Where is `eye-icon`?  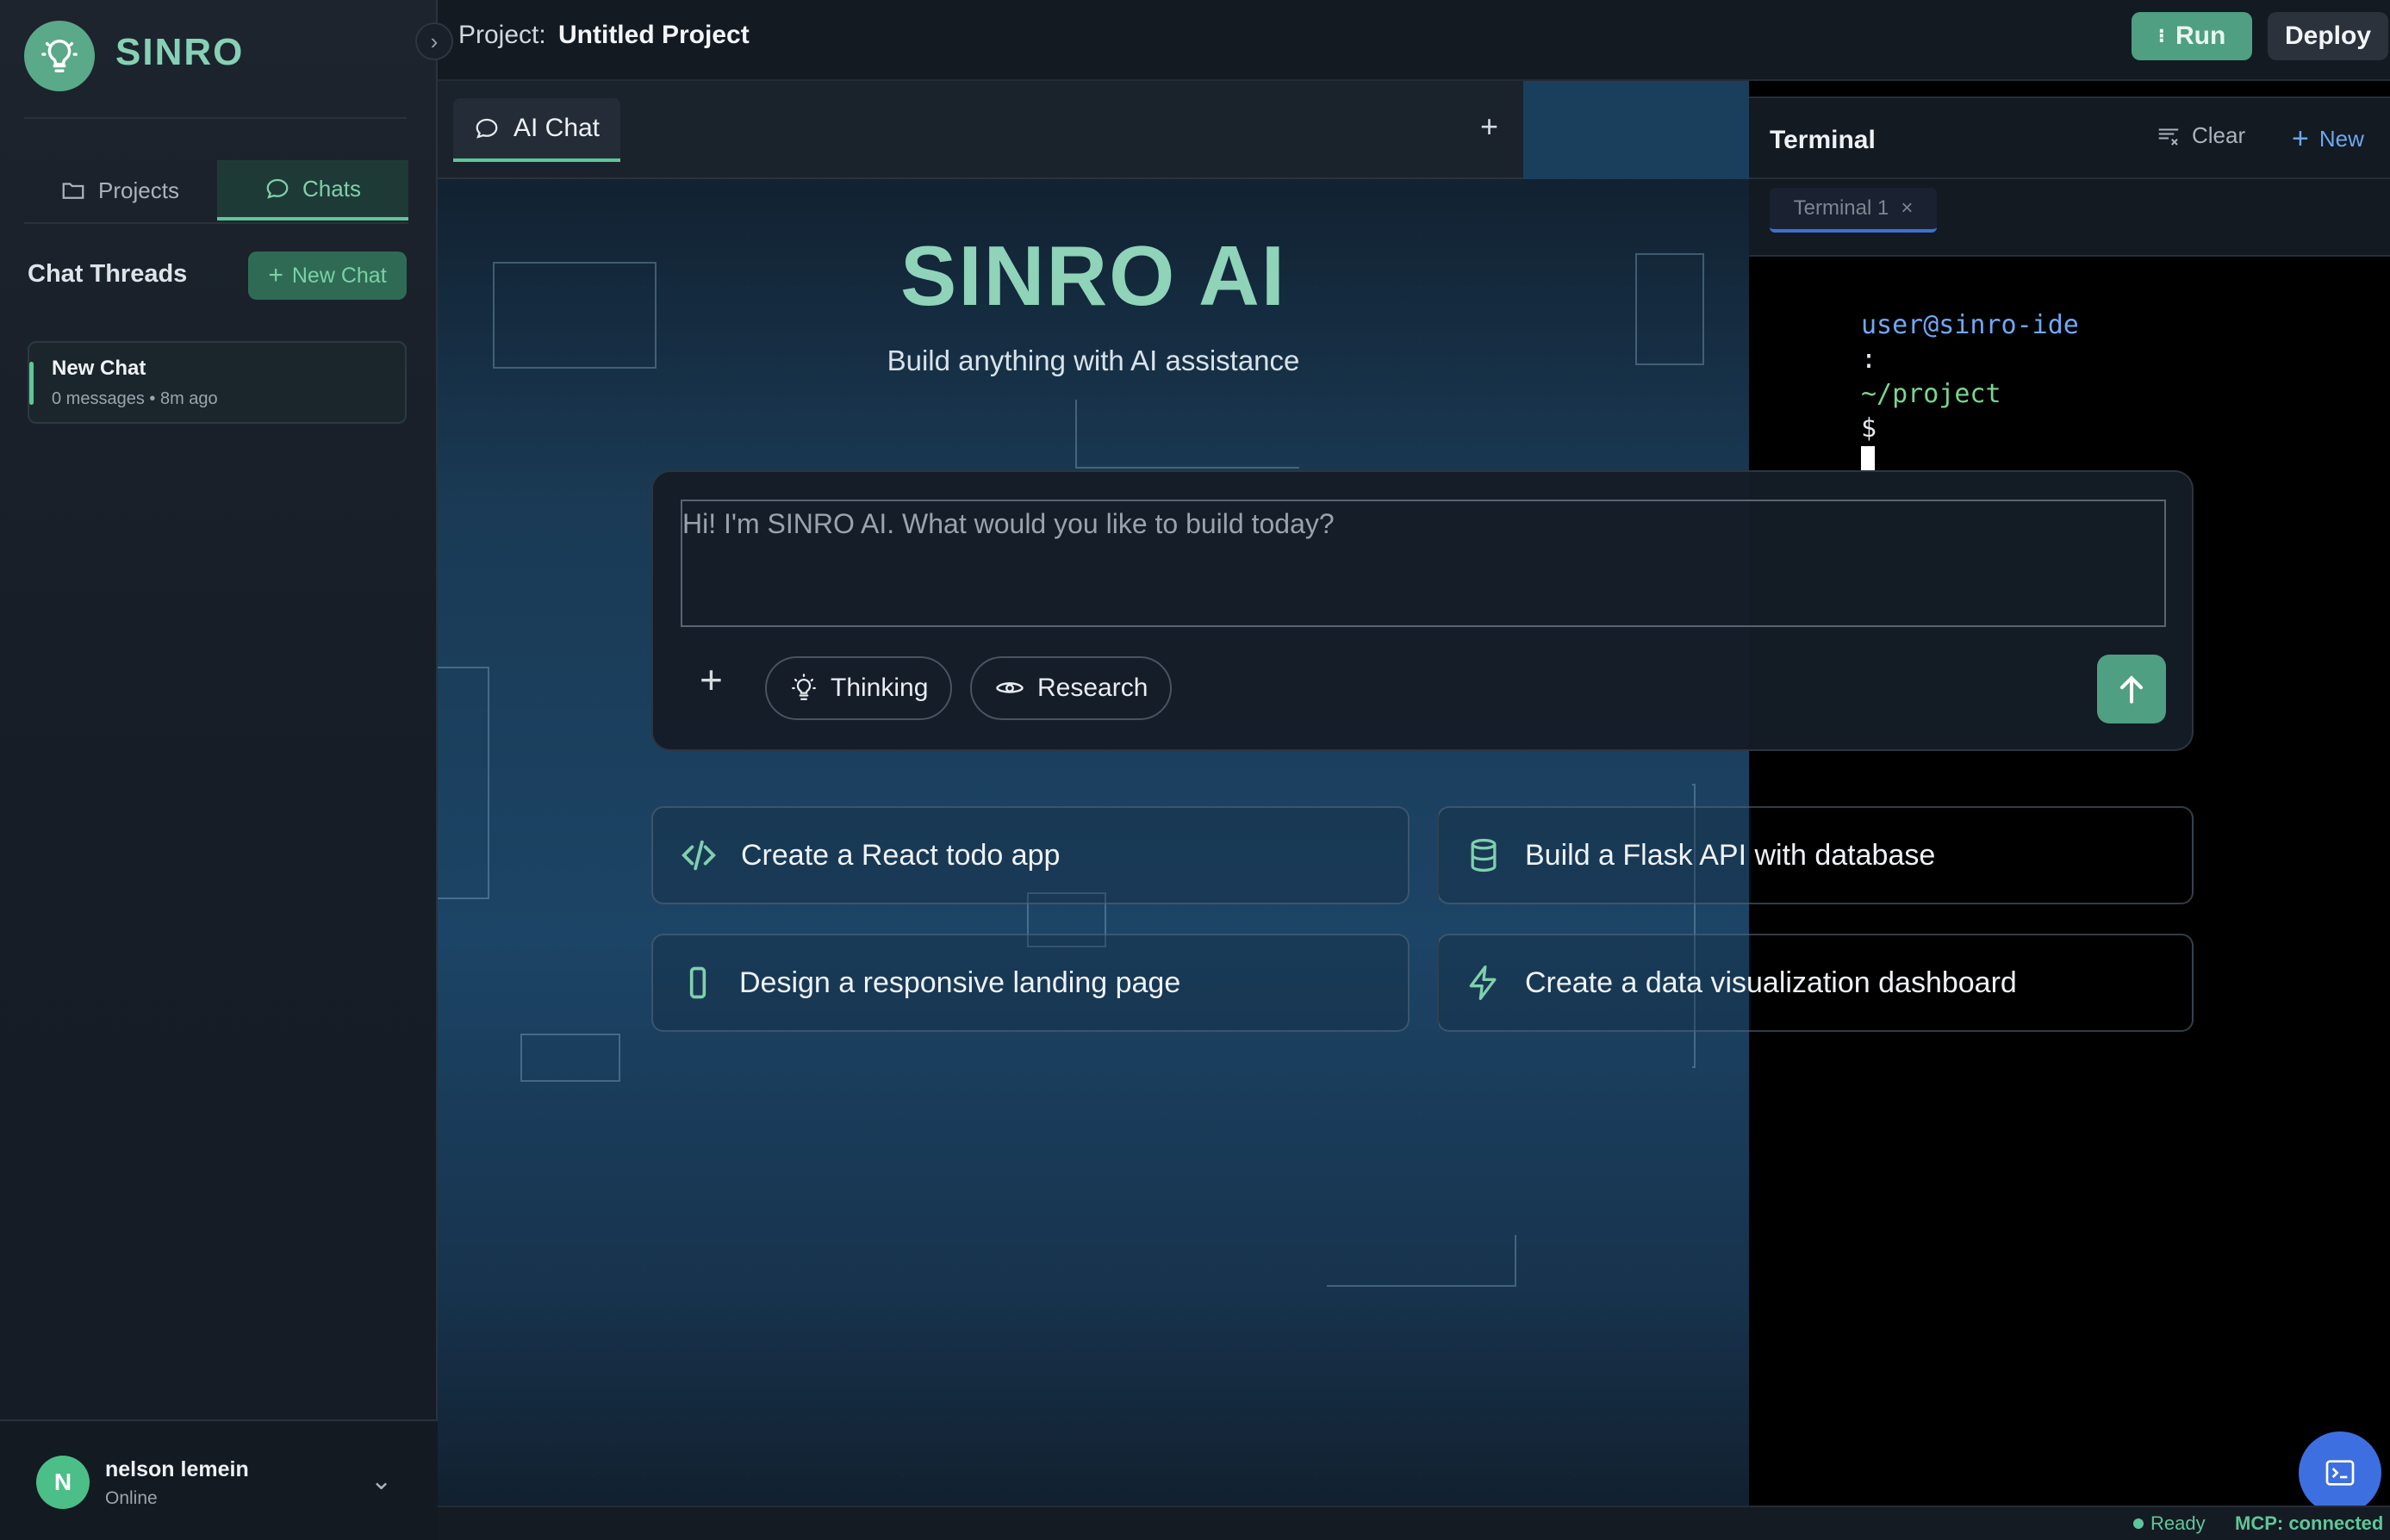
eye-icon is located at coordinates (1010, 688).